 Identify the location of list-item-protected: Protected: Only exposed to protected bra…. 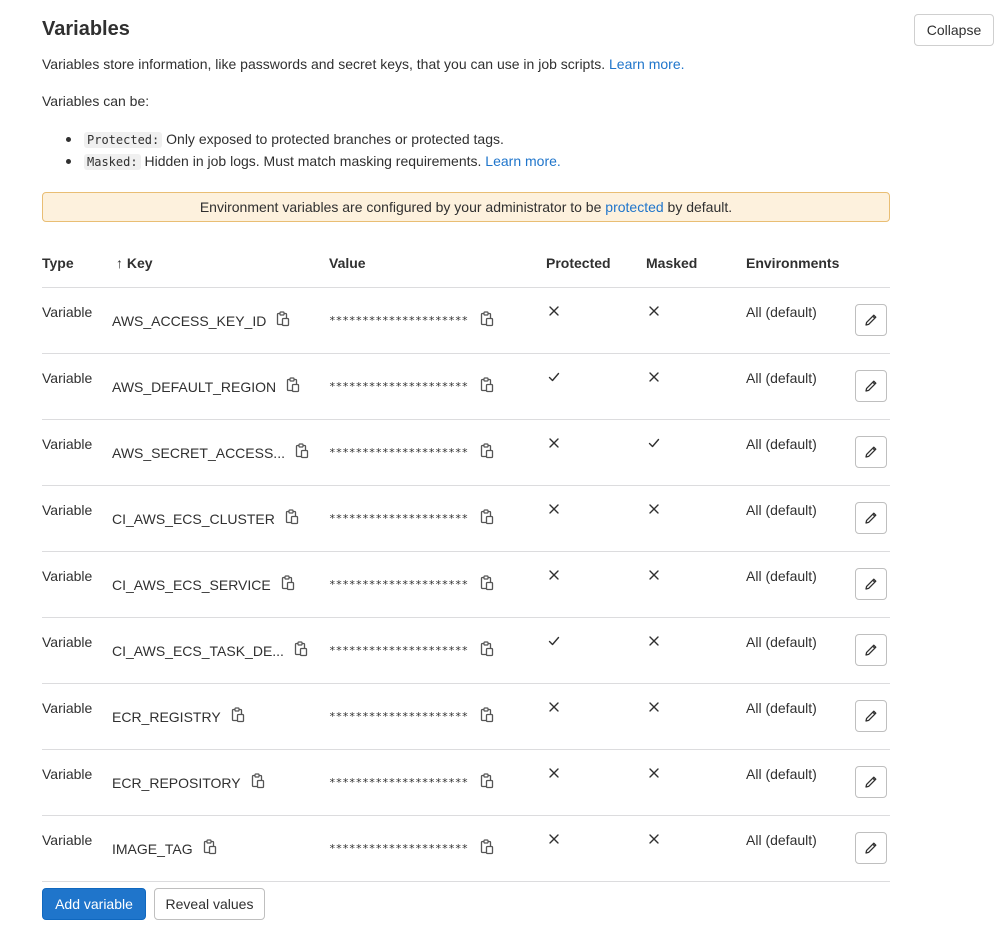
(312, 139).